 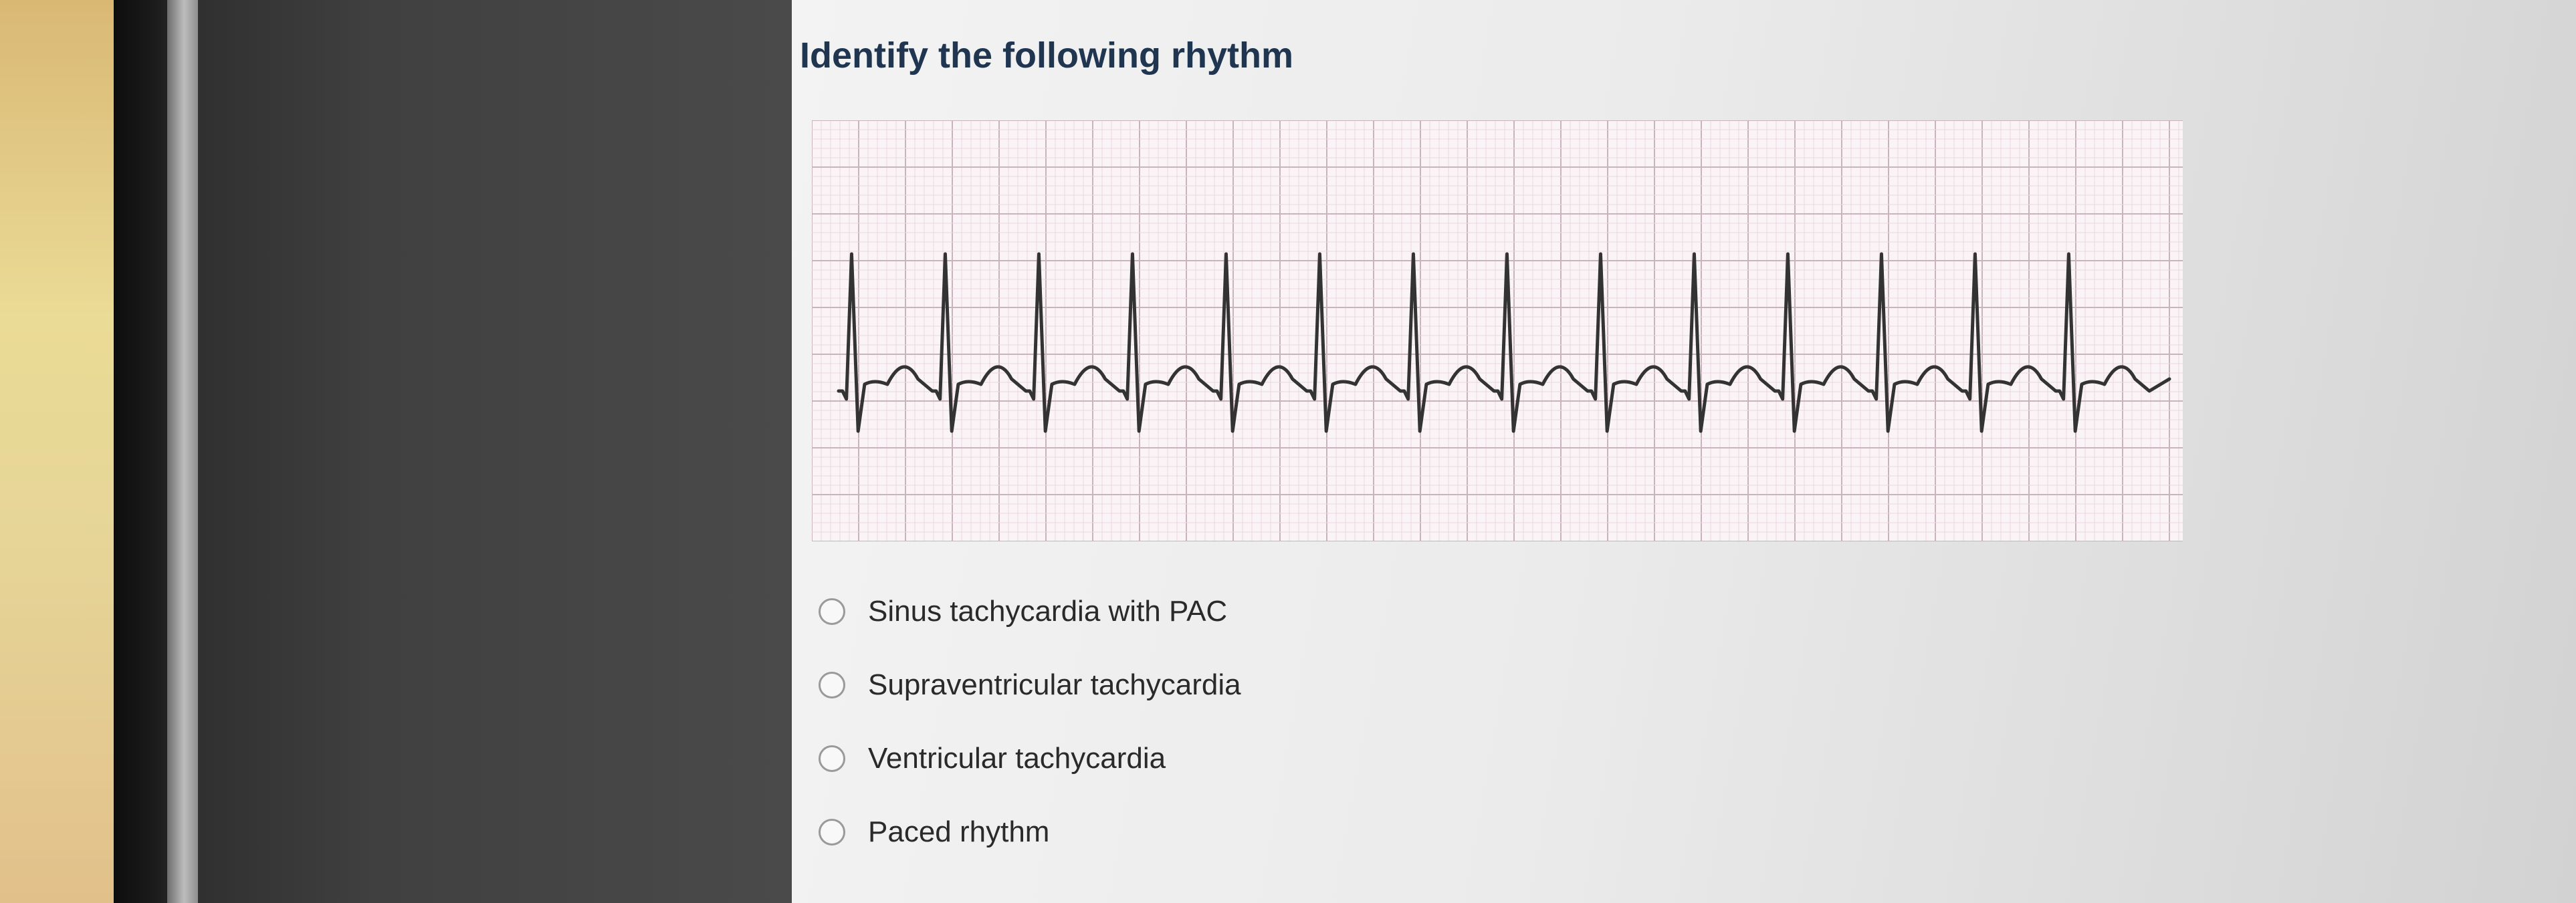 What do you see at coordinates (1046, 56) in the screenshot?
I see `question-title: Identify the following rhythm` at bounding box center [1046, 56].